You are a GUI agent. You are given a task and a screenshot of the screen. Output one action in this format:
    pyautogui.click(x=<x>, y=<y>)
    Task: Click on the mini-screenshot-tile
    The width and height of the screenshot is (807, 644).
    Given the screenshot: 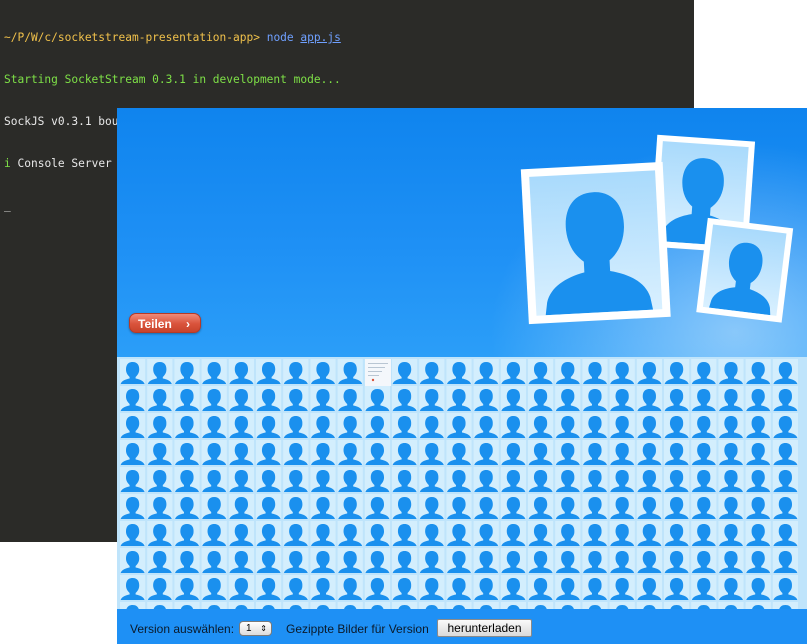 What is the action you would take?
    pyautogui.click(x=378, y=372)
    